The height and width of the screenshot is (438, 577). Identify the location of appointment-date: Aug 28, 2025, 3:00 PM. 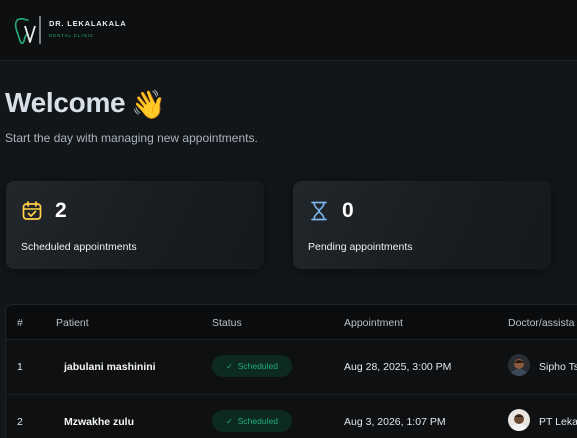
(398, 367).